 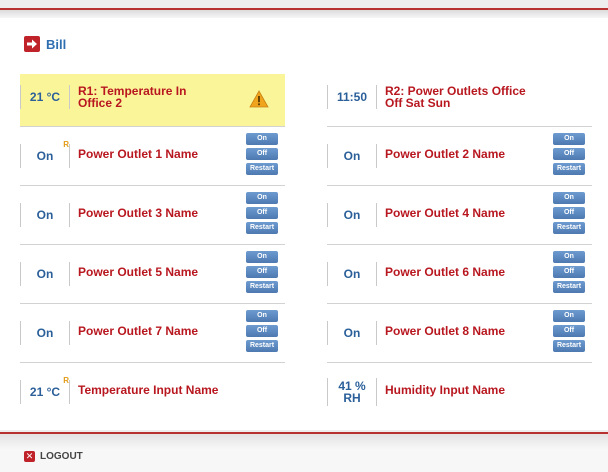 I want to click on arrow-right-icon, so click(x=32, y=44).